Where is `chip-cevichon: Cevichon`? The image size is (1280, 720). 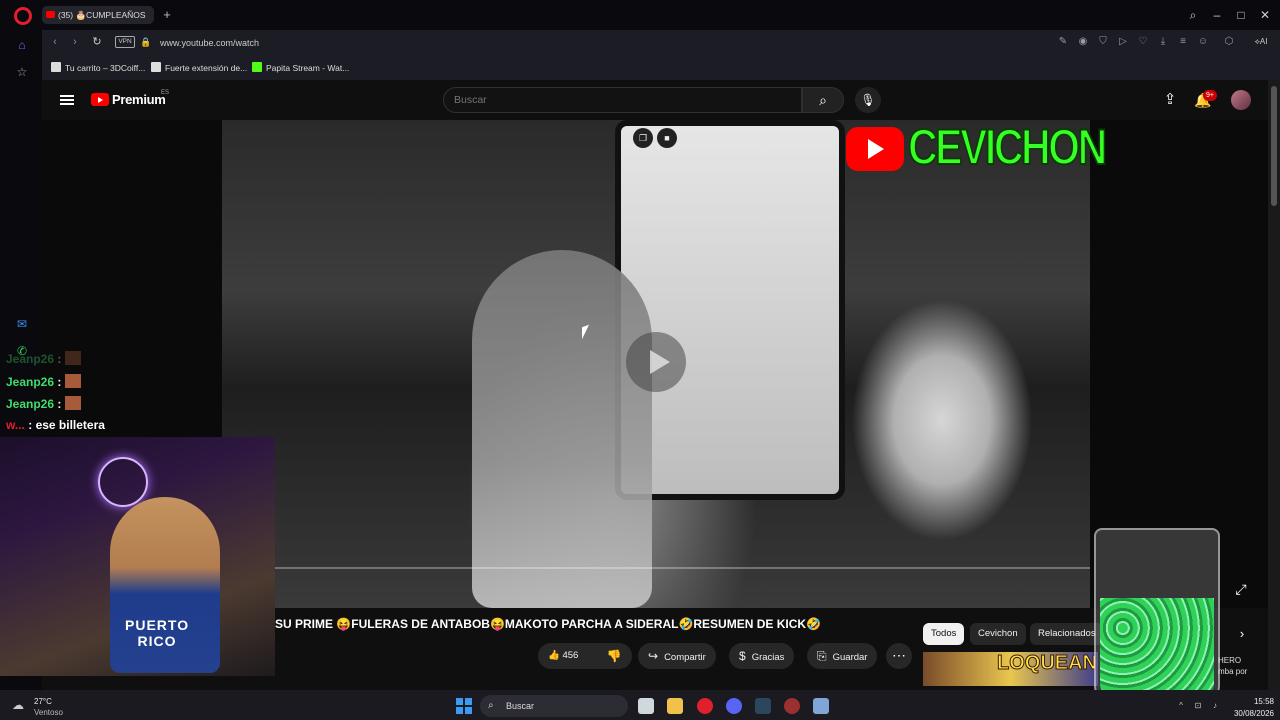
chip-cevichon: Cevichon is located at coordinates (998, 634).